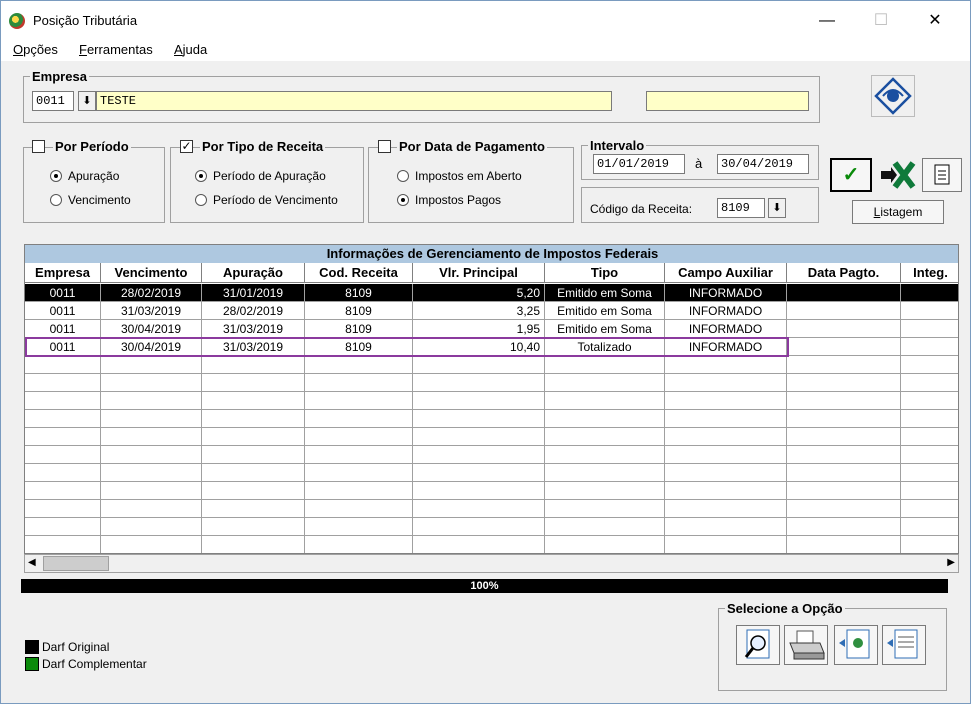  I want to click on scroll-right-icon: ▶, so click(951, 562).